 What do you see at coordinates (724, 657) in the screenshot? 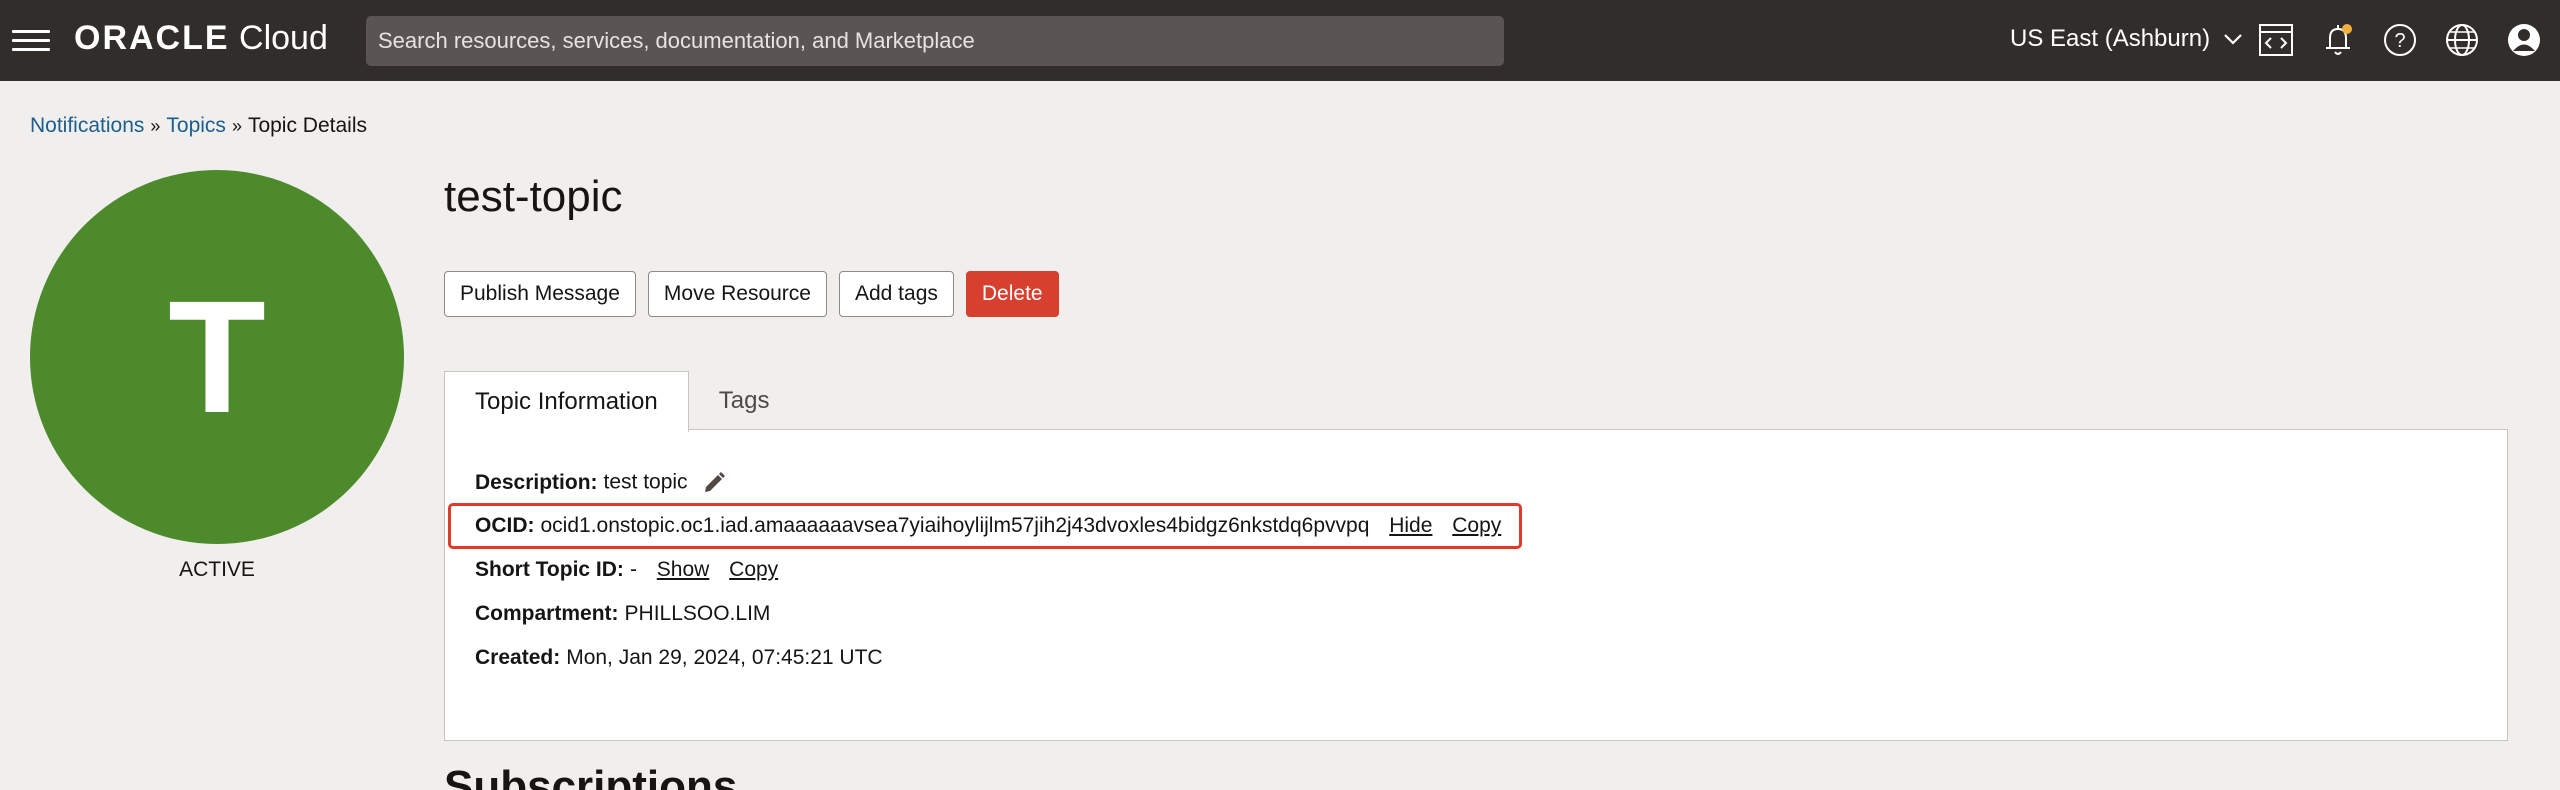
I see `created-value: Mon, Jan 29, 2024, 07:45:21 UTC` at bounding box center [724, 657].